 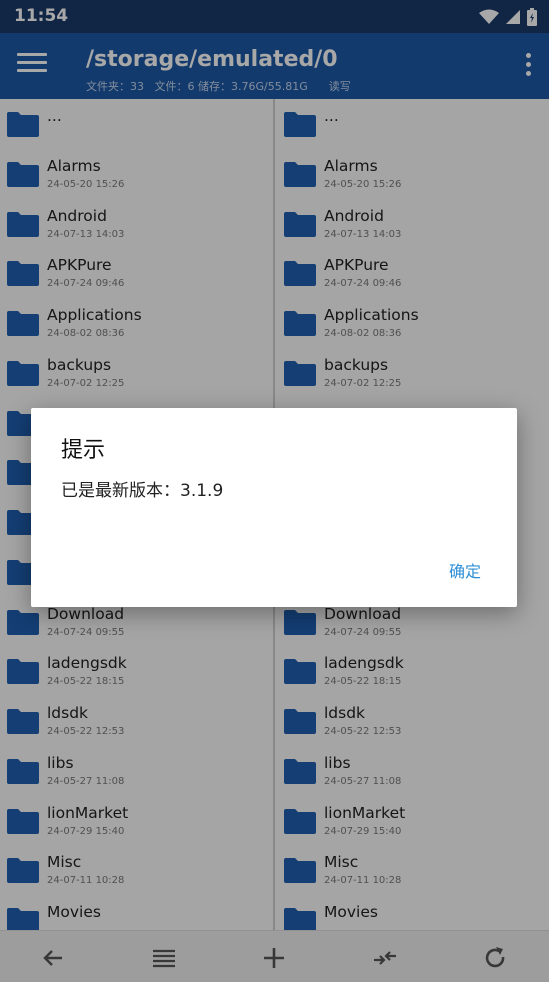 What do you see at coordinates (142, 491) in the screenshot?
I see `dialog-message: 已是最新版本：3.1.9` at bounding box center [142, 491].